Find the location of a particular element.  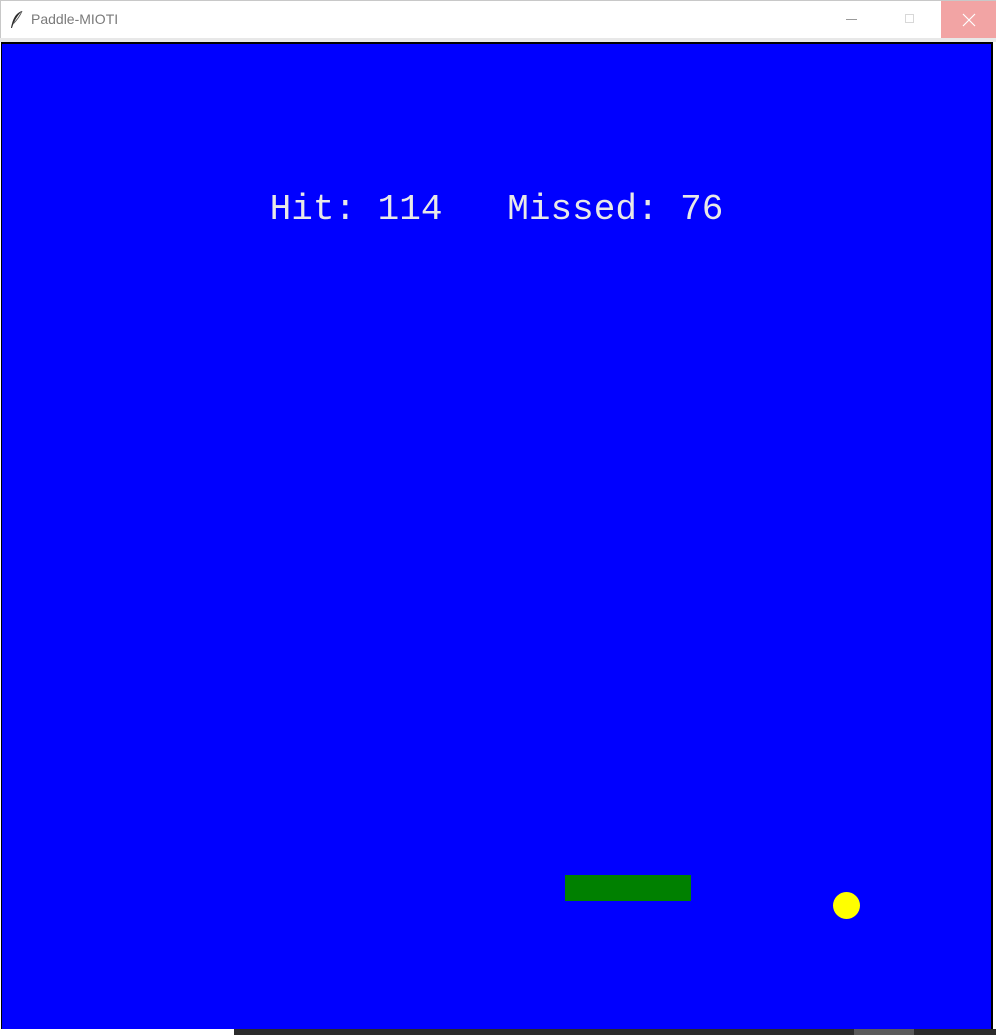

close-button is located at coordinates (968, 19).